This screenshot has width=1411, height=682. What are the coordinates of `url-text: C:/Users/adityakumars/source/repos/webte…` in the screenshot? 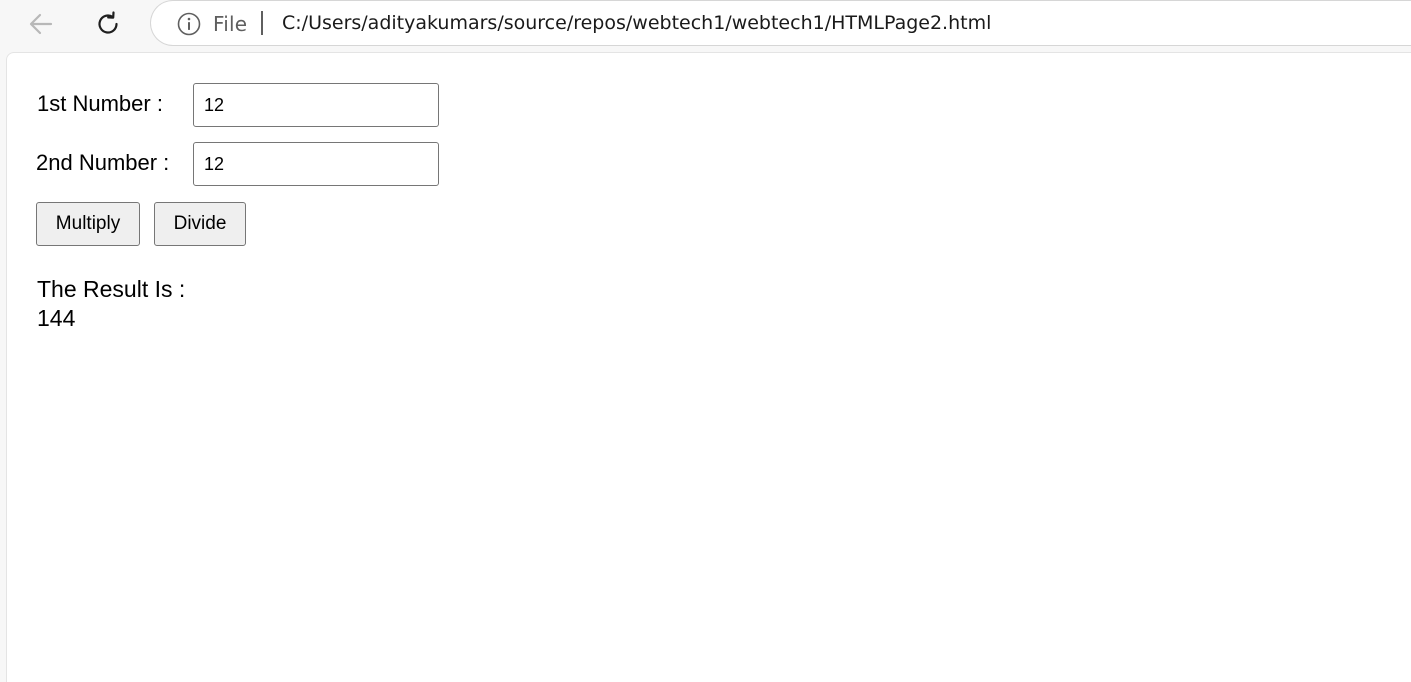 It's located at (636, 23).